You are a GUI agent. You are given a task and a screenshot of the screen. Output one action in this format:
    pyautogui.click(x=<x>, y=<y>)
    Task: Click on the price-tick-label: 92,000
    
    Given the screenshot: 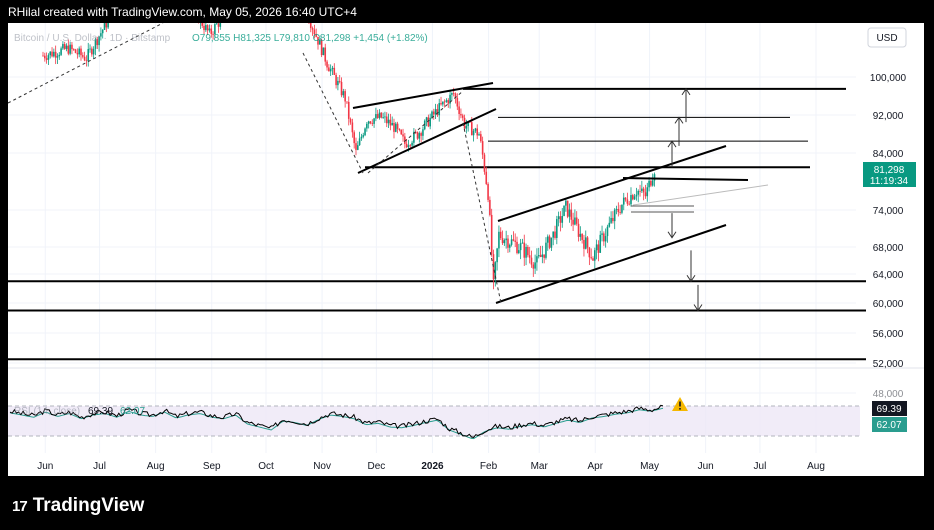 What is the action you would take?
    pyautogui.click(x=888, y=116)
    